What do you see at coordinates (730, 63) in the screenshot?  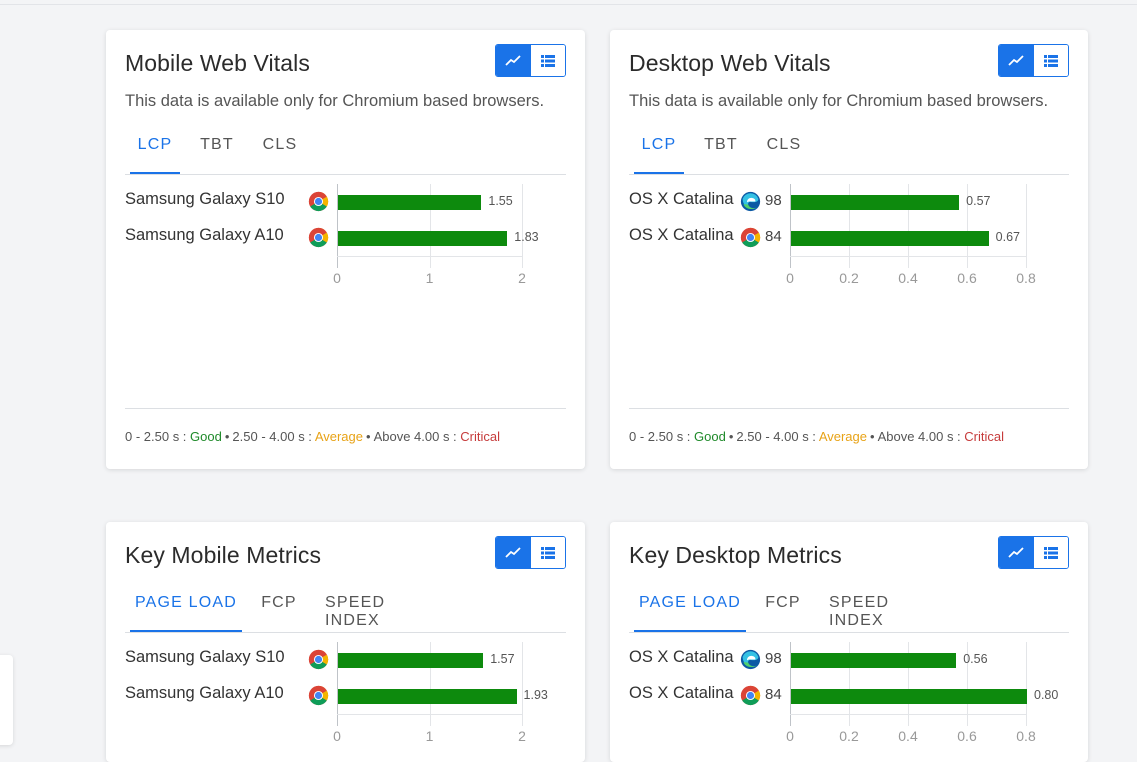 I see `card-title: Desktop Web Vitals` at bounding box center [730, 63].